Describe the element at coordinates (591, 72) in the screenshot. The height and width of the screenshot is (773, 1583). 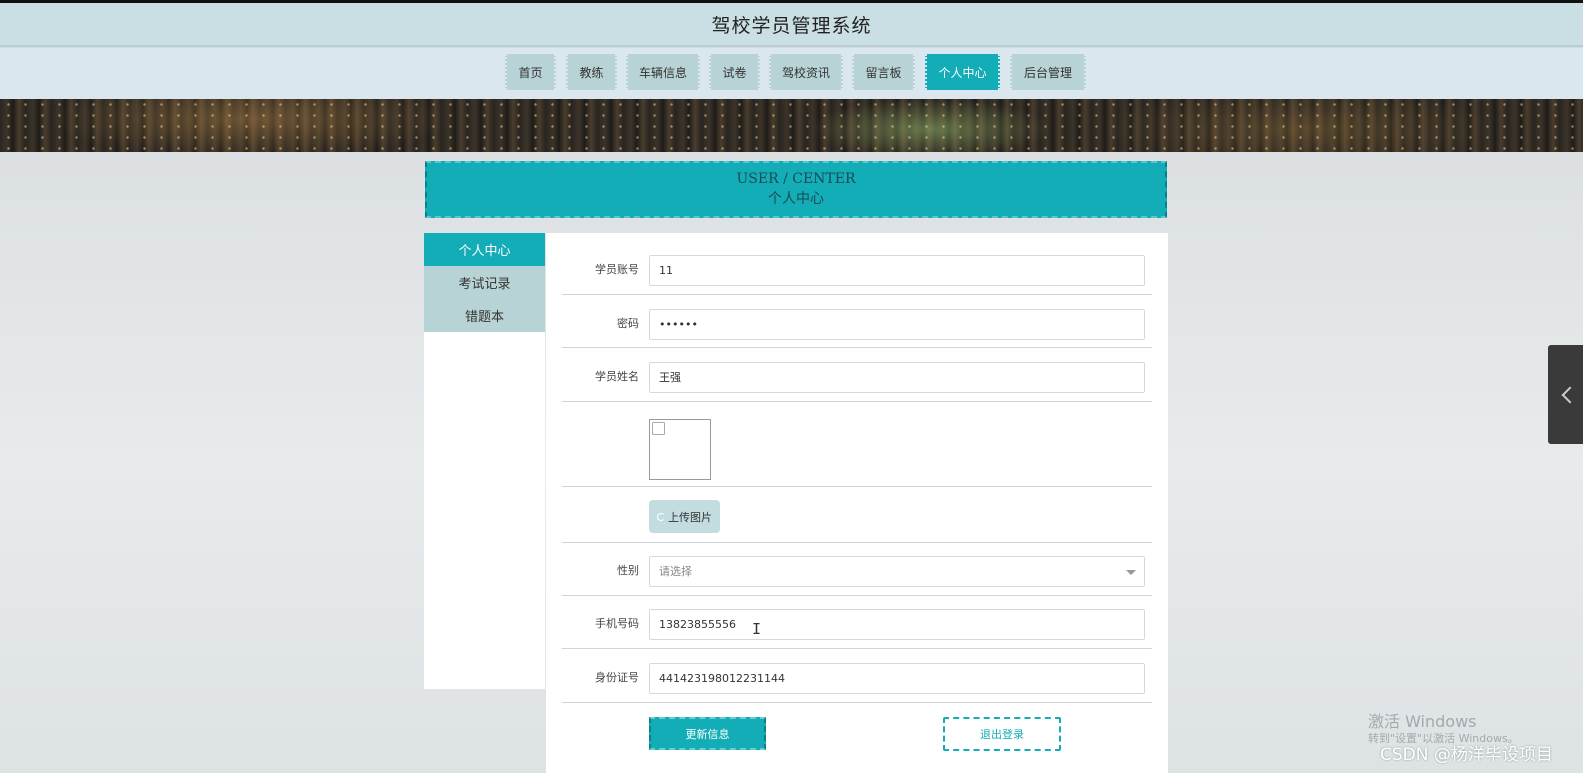
I see `nav-item-coach: 教练` at that location.